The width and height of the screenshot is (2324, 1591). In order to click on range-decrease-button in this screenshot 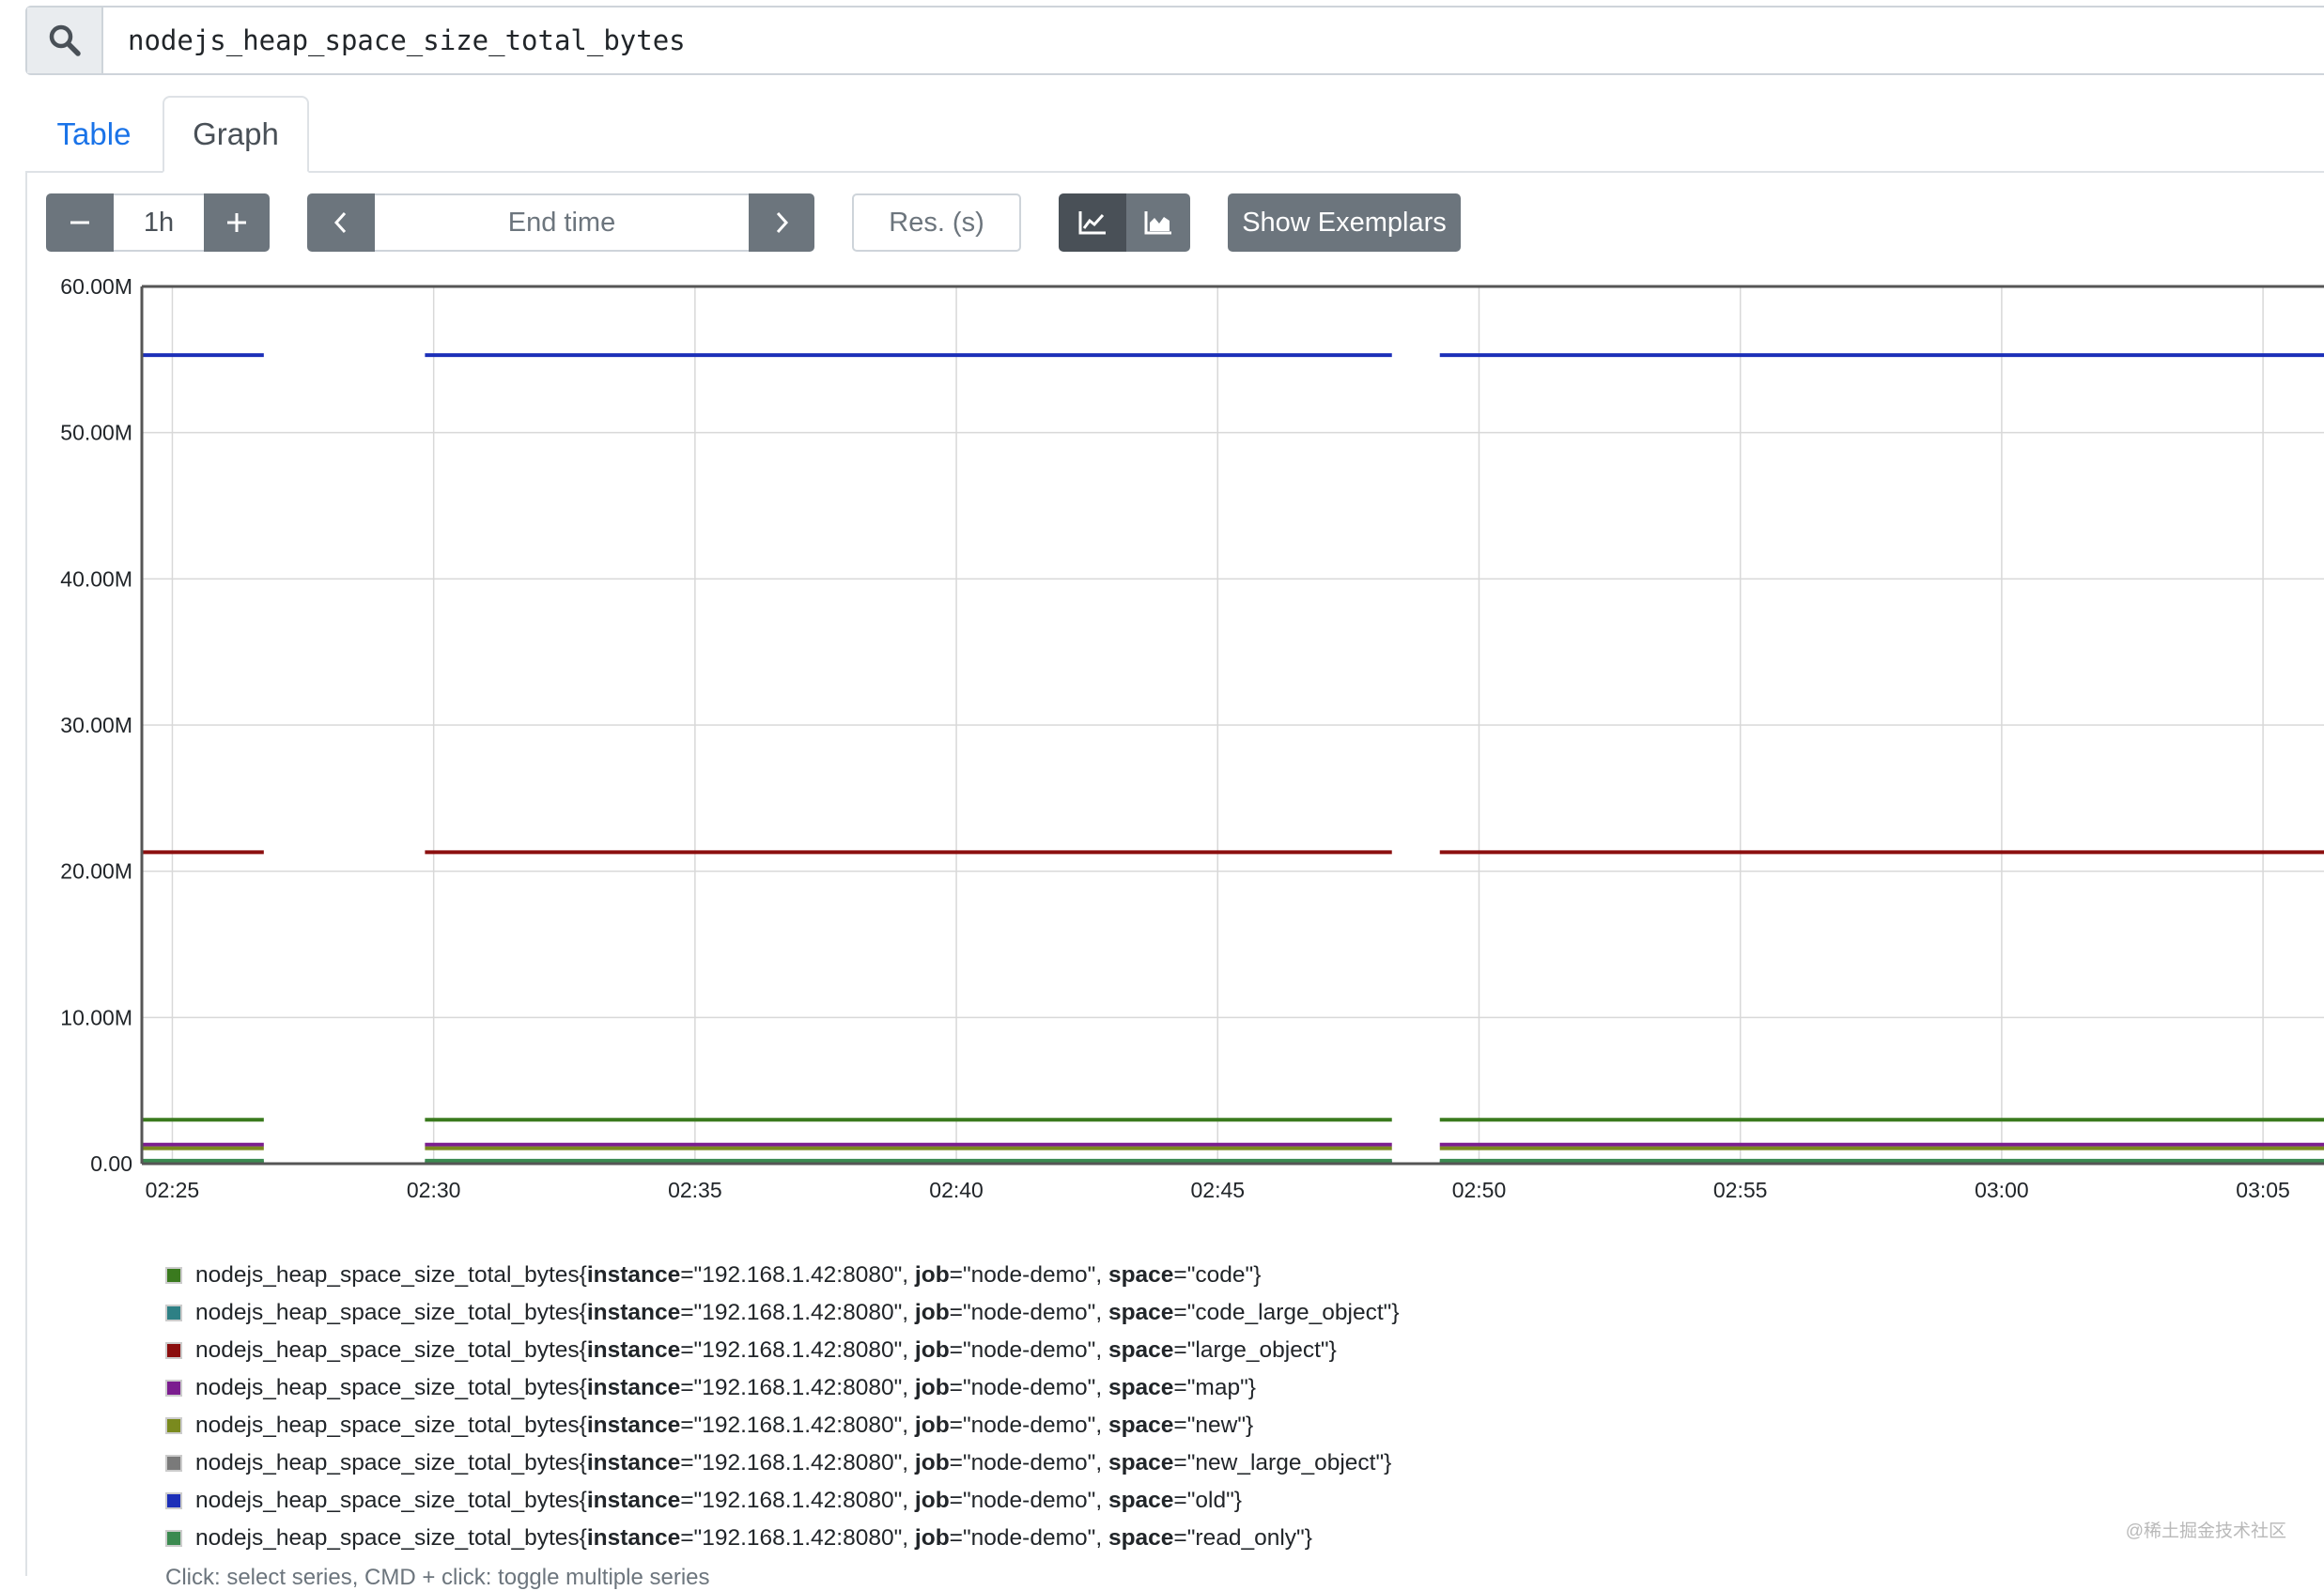, I will do `click(80, 222)`.